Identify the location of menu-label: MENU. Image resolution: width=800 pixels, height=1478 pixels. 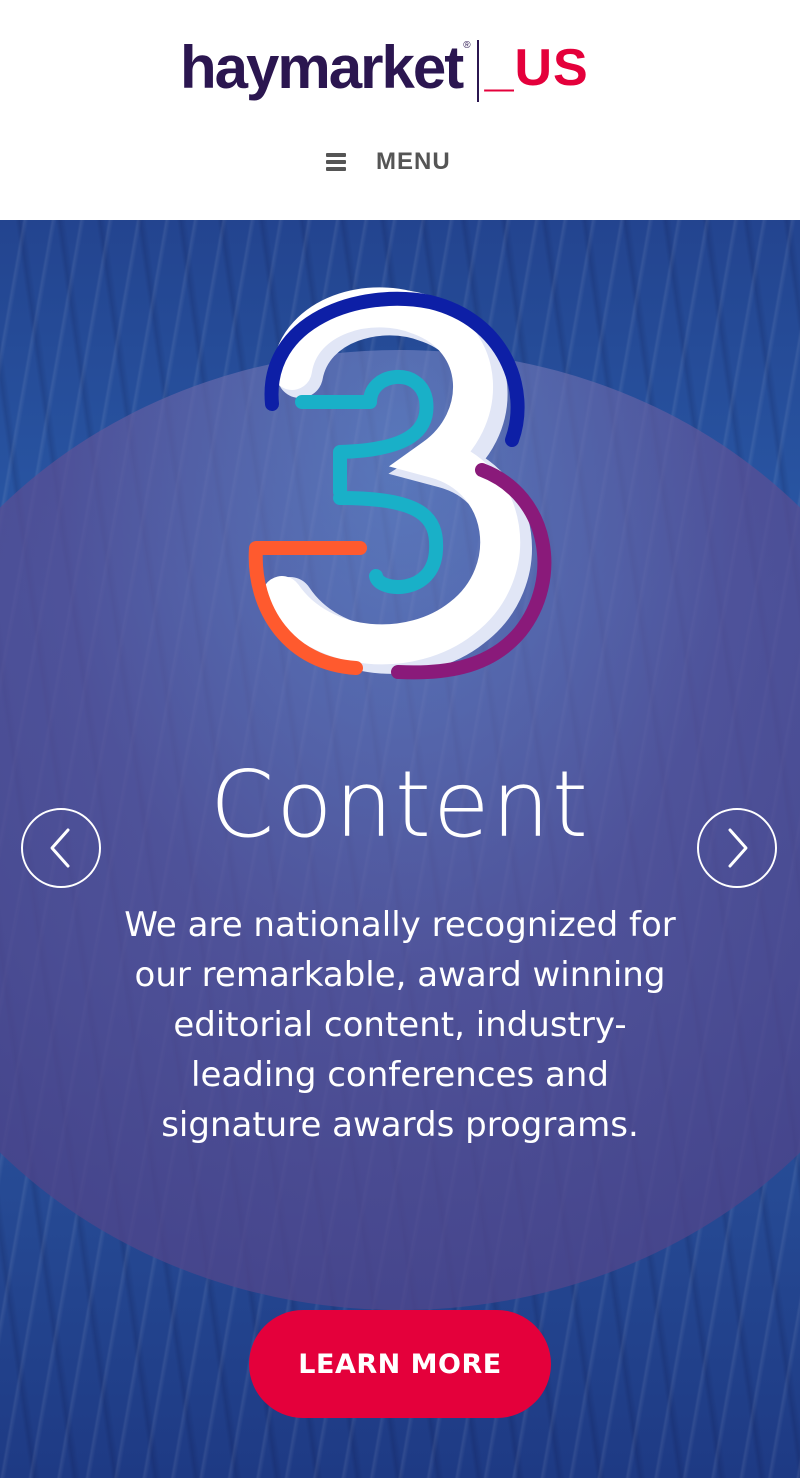
(413, 161).